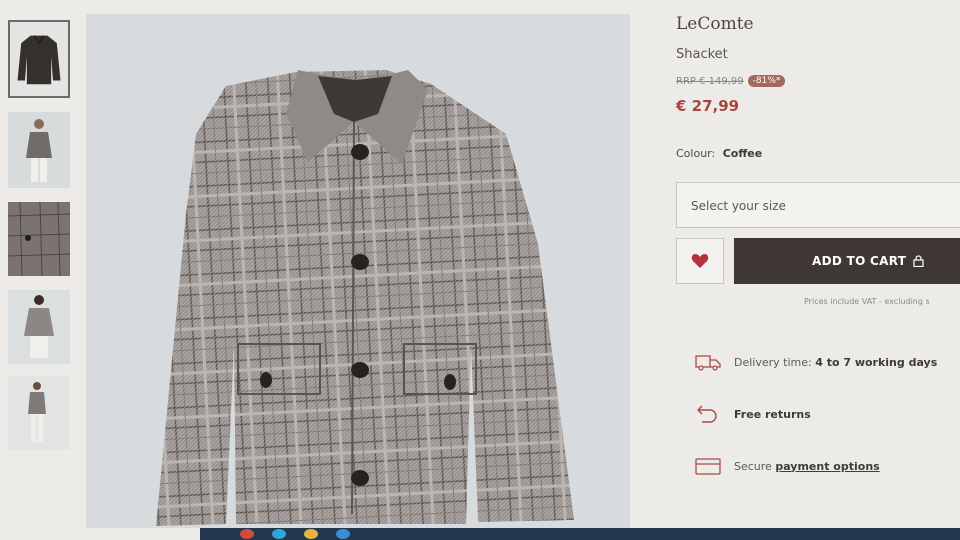 Image resolution: width=960 pixels, height=540 pixels. I want to click on add-to-cart-button: ADD TO CART, so click(847, 261).